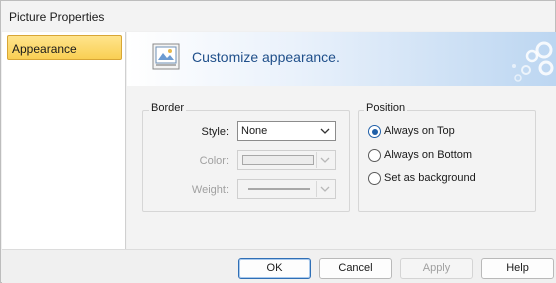 The image size is (556, 283). I want to click on style-label: Style:, so click(215, 132).